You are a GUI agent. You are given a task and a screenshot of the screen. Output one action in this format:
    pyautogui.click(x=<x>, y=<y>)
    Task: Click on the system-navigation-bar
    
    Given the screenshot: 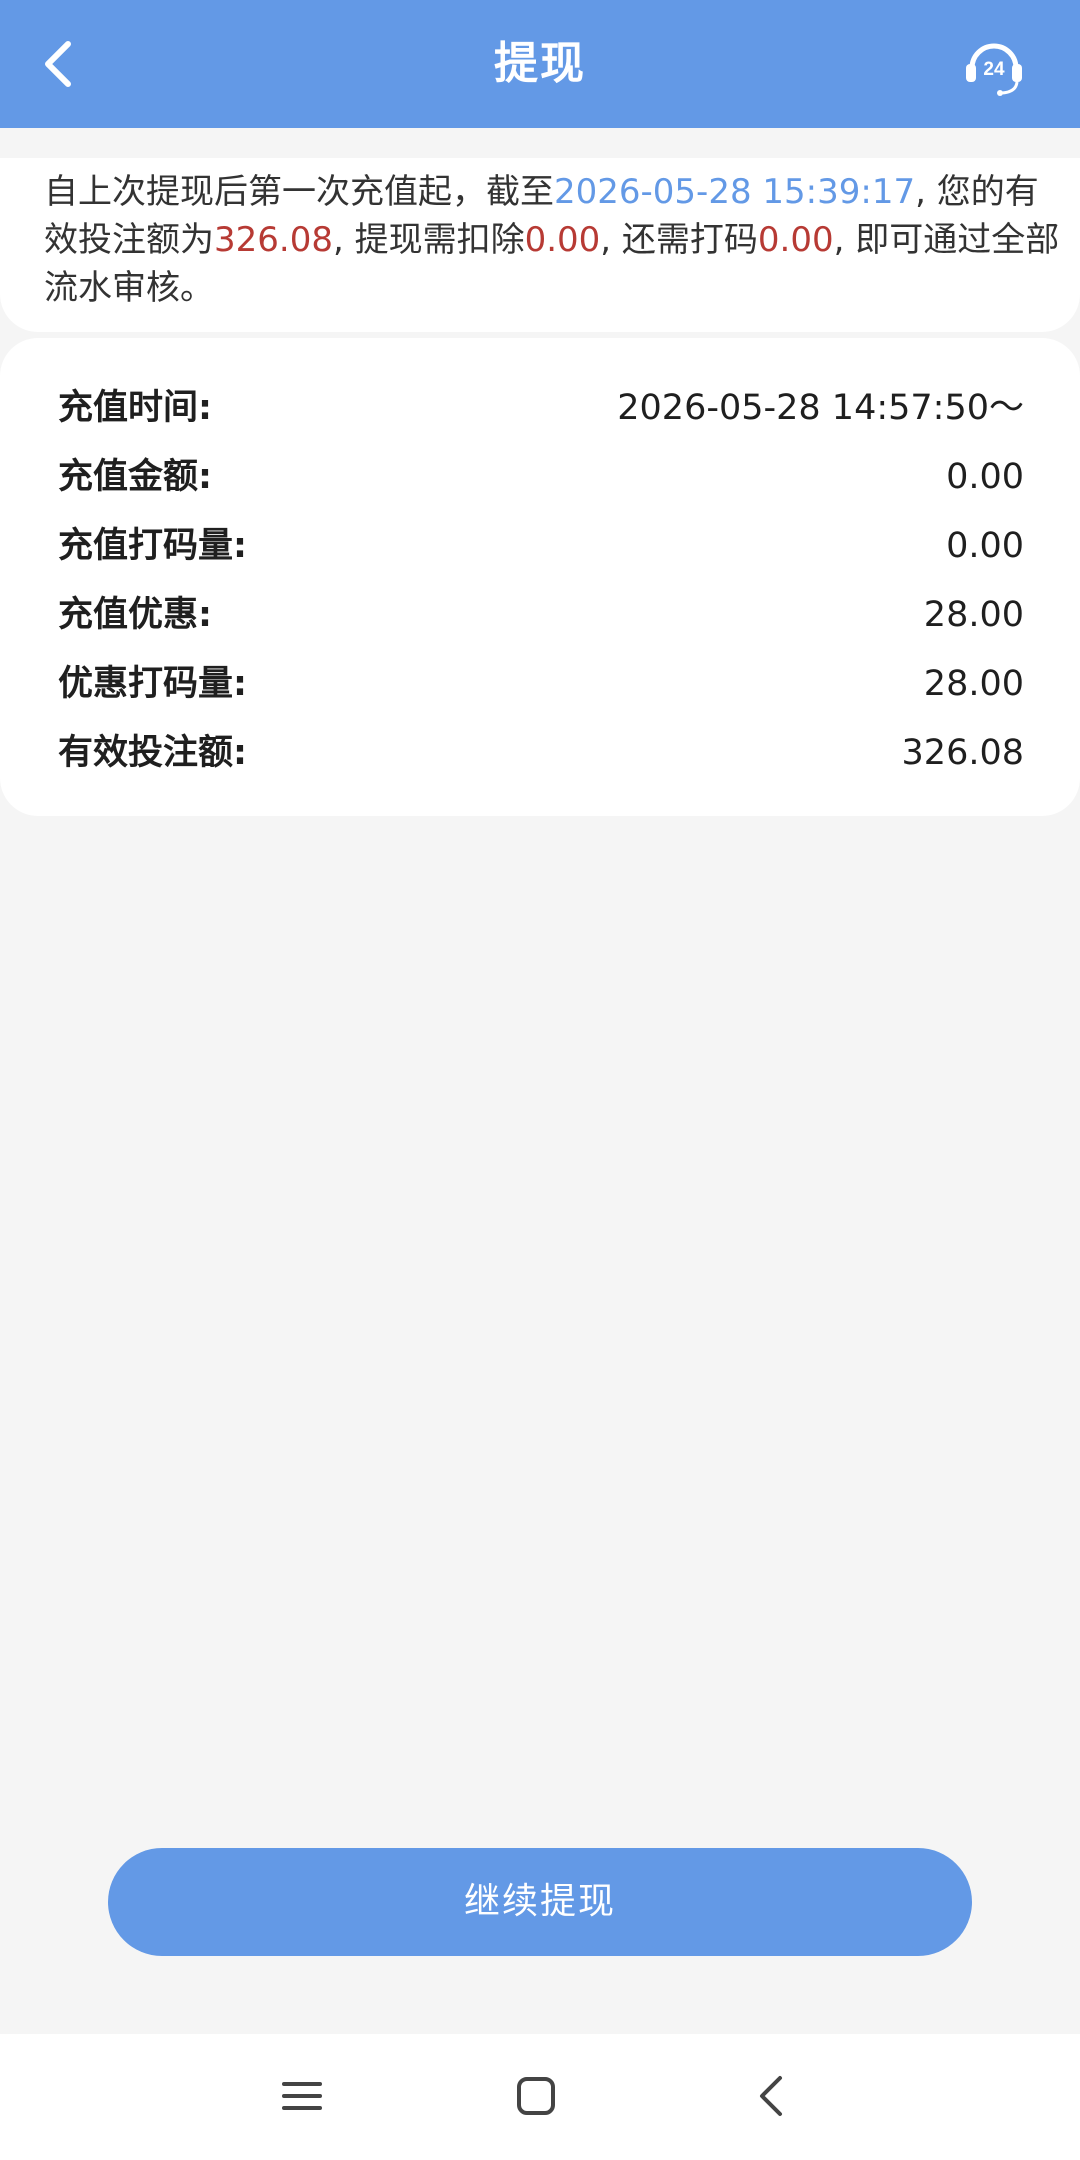 What is the action you would take?
    pyautogui.click(x=540, y=2097)
    